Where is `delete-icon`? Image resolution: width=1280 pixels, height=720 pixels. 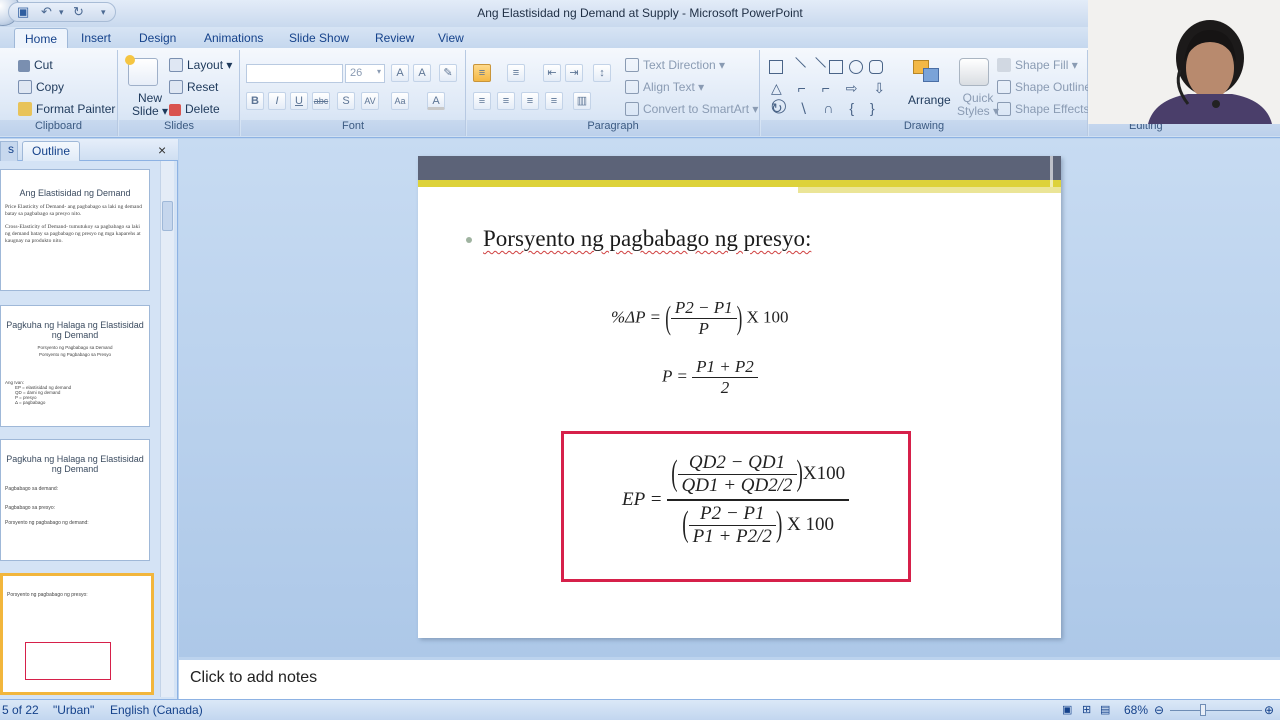
delete-icon is located at coordinates (175, 110).